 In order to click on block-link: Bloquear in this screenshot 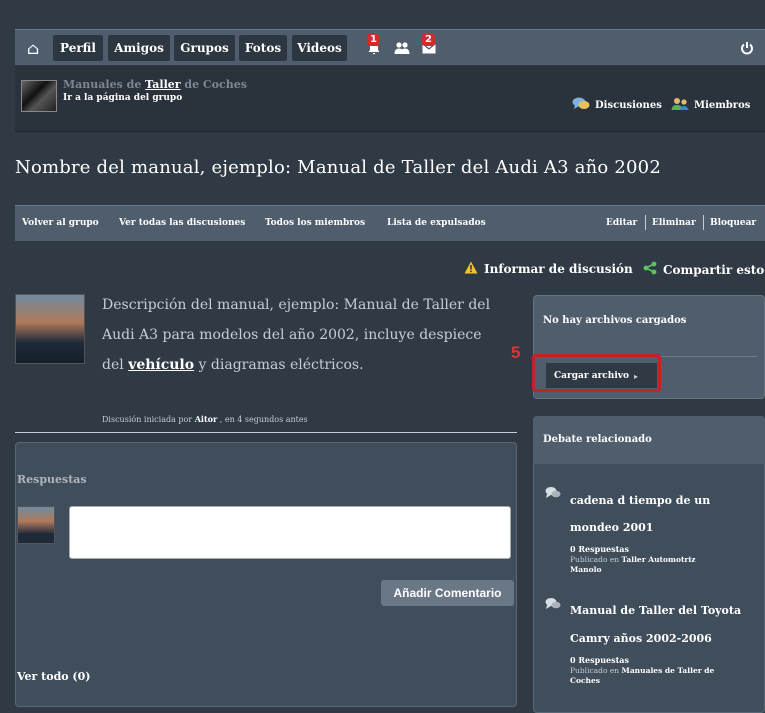, I will do `click(733, 223)`.